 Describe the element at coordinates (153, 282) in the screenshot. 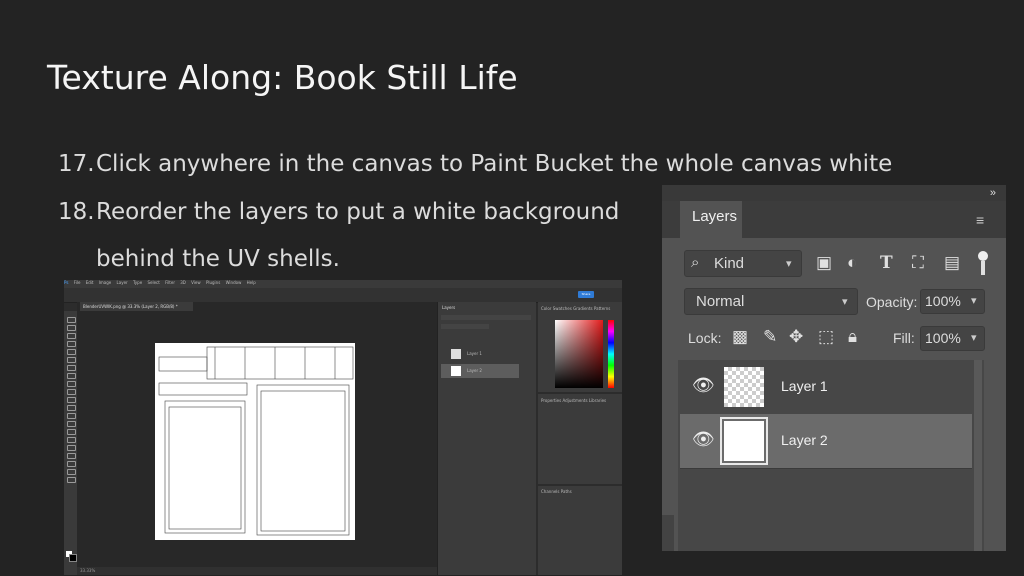

I see `menu-item: Select` at that location.